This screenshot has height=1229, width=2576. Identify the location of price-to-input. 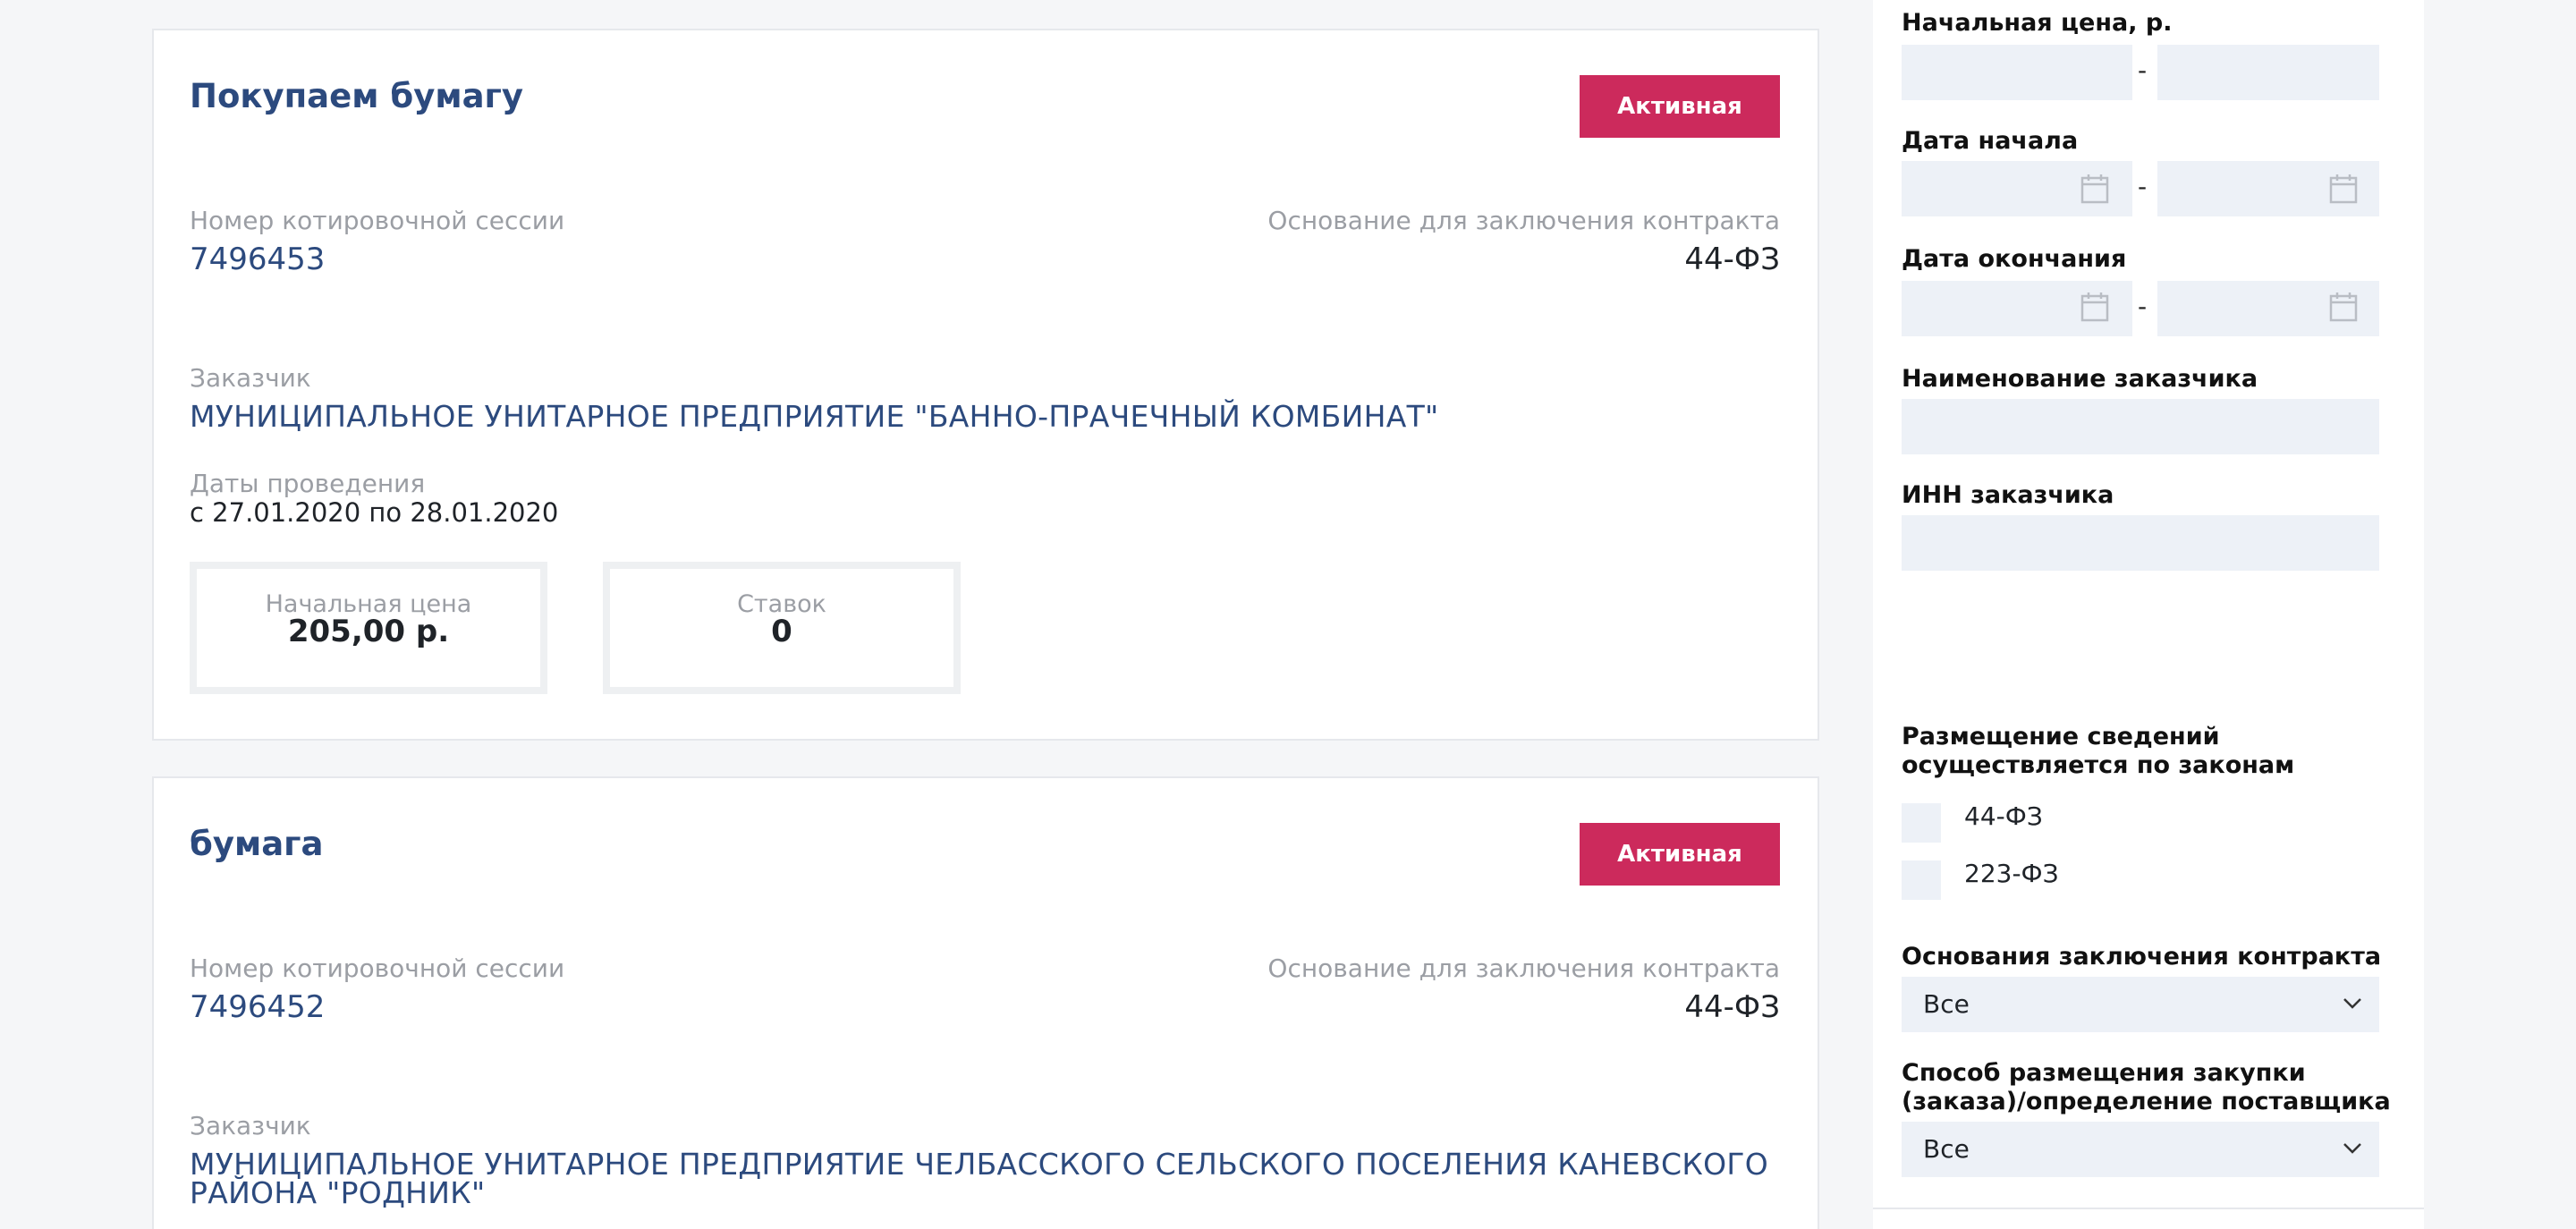
(2268, 72).